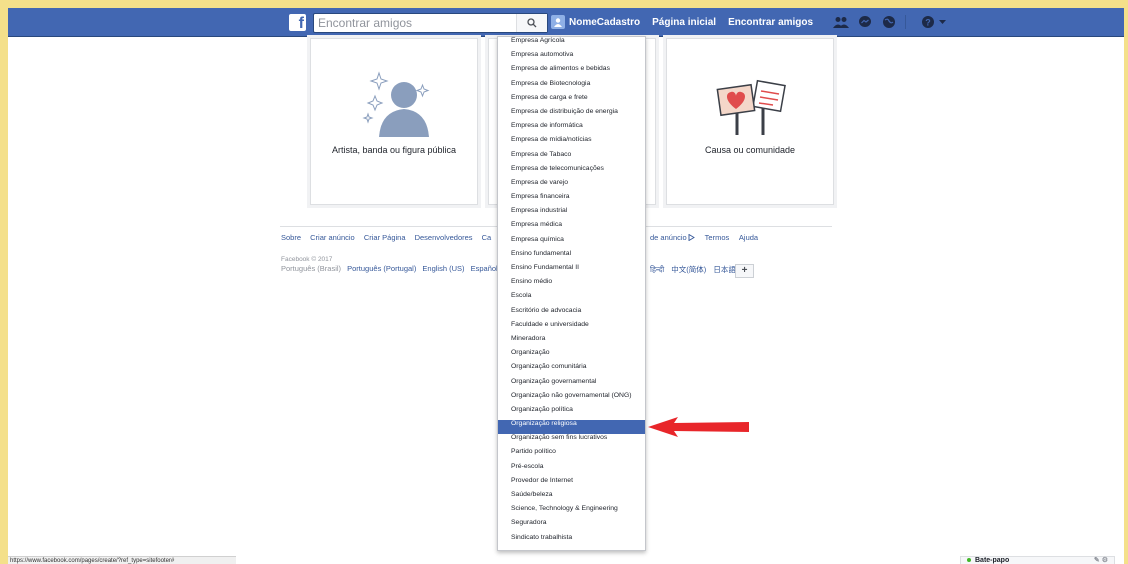 This screenshot has height=564, width=1128. I want to click on category-option: Organização, so click(571, 356).